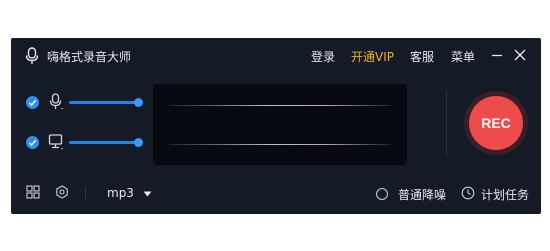 This screenshot has height=251, width=550. What do you see at coordinates (103, 102) in the screenshot?
I see `microphone-volume-slider` at bounding box center [103, 102].